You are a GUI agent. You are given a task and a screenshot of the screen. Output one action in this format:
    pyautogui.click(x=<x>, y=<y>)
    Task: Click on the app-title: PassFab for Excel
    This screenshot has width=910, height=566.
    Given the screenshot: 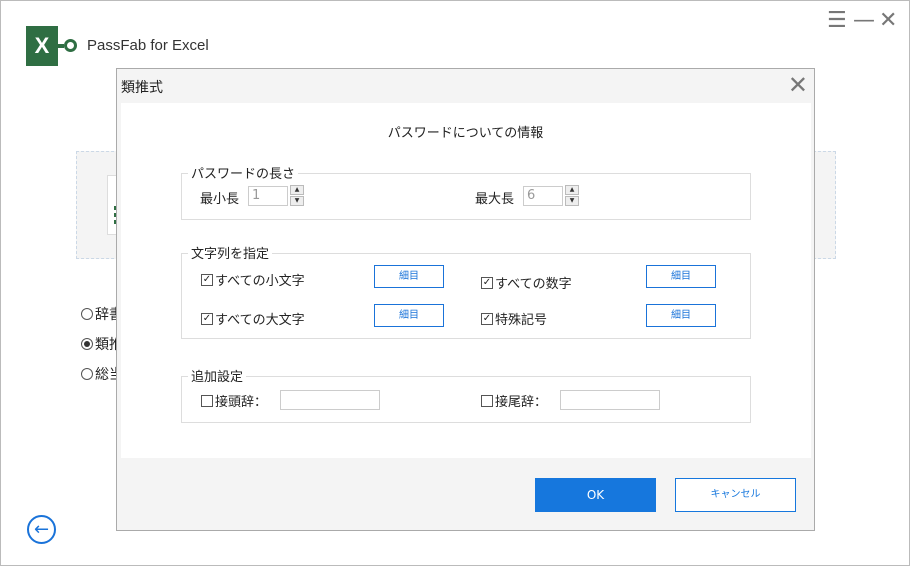 What is the action you would take?
    pyautogui.click(x=148, y=45)
    